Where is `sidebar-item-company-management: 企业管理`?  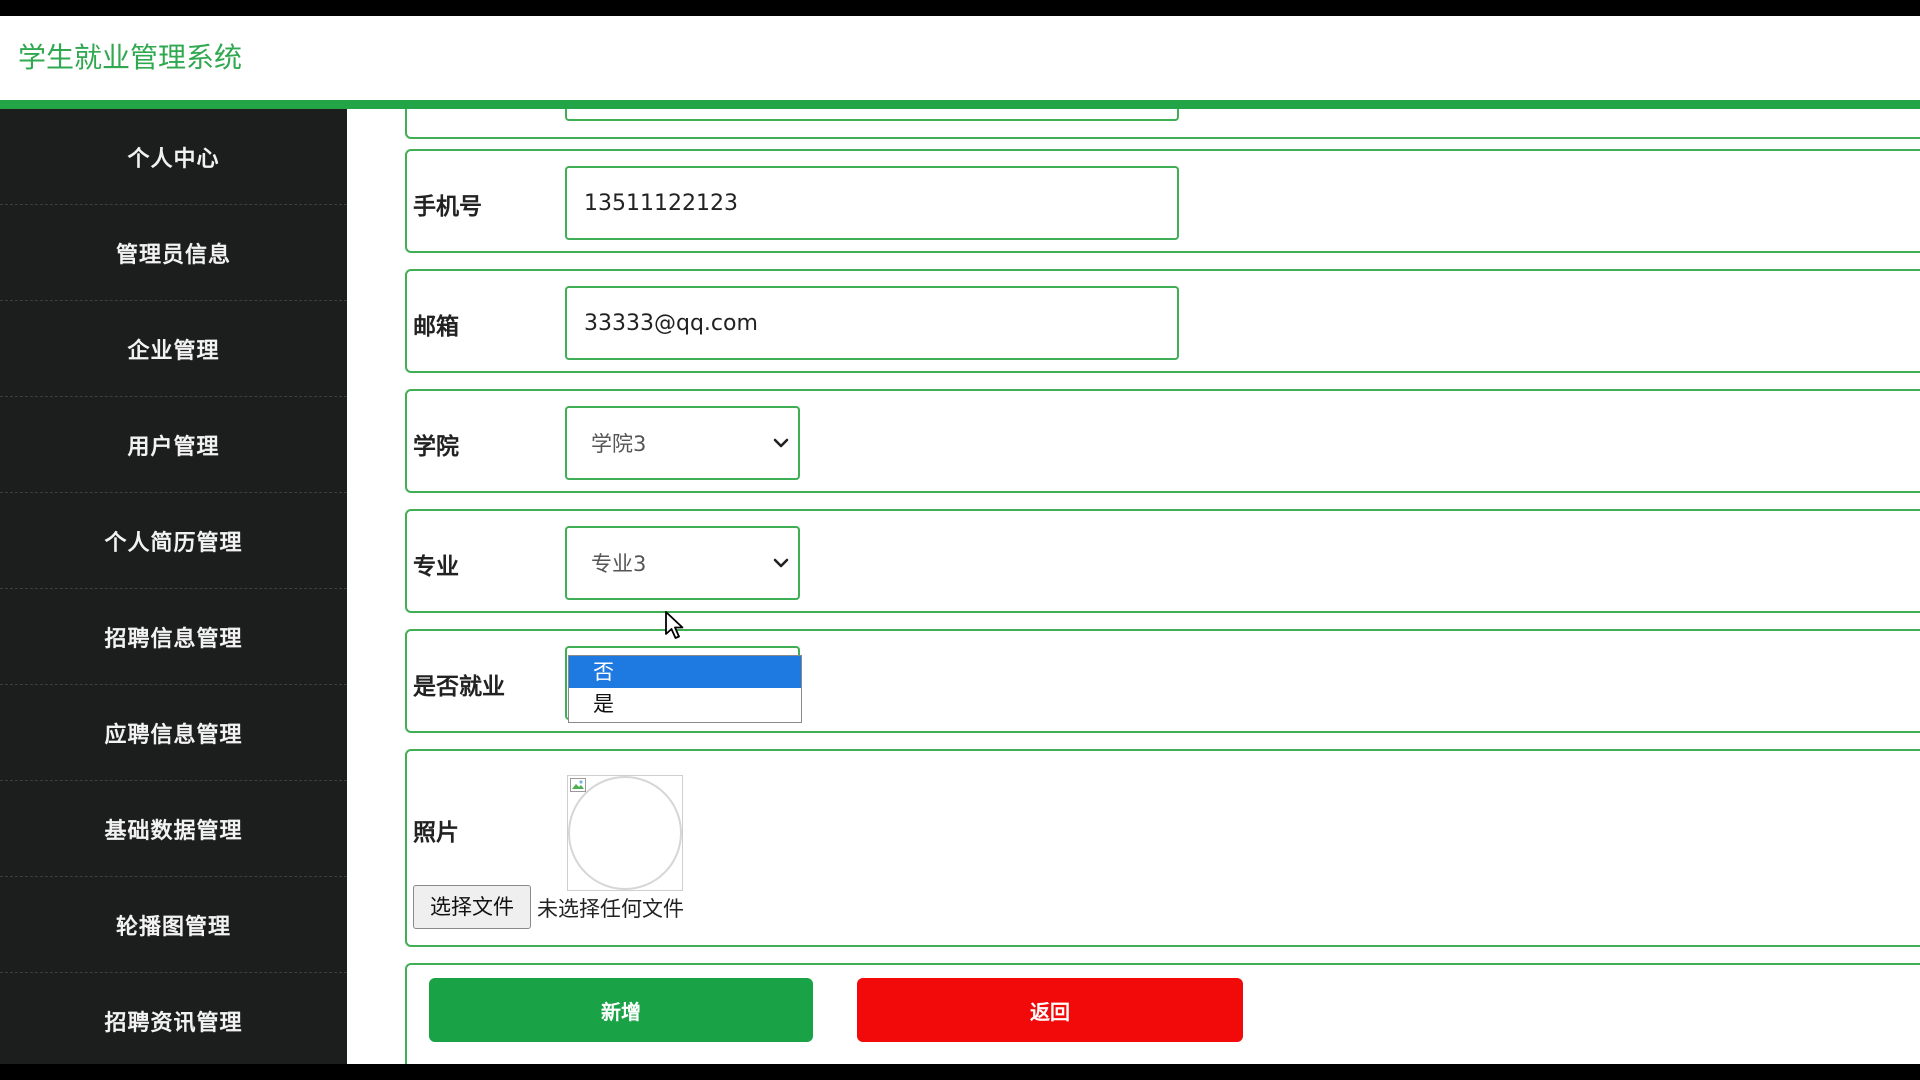
sidebar-item-company-management: 企业管理 is located at coordinates (173, 349).